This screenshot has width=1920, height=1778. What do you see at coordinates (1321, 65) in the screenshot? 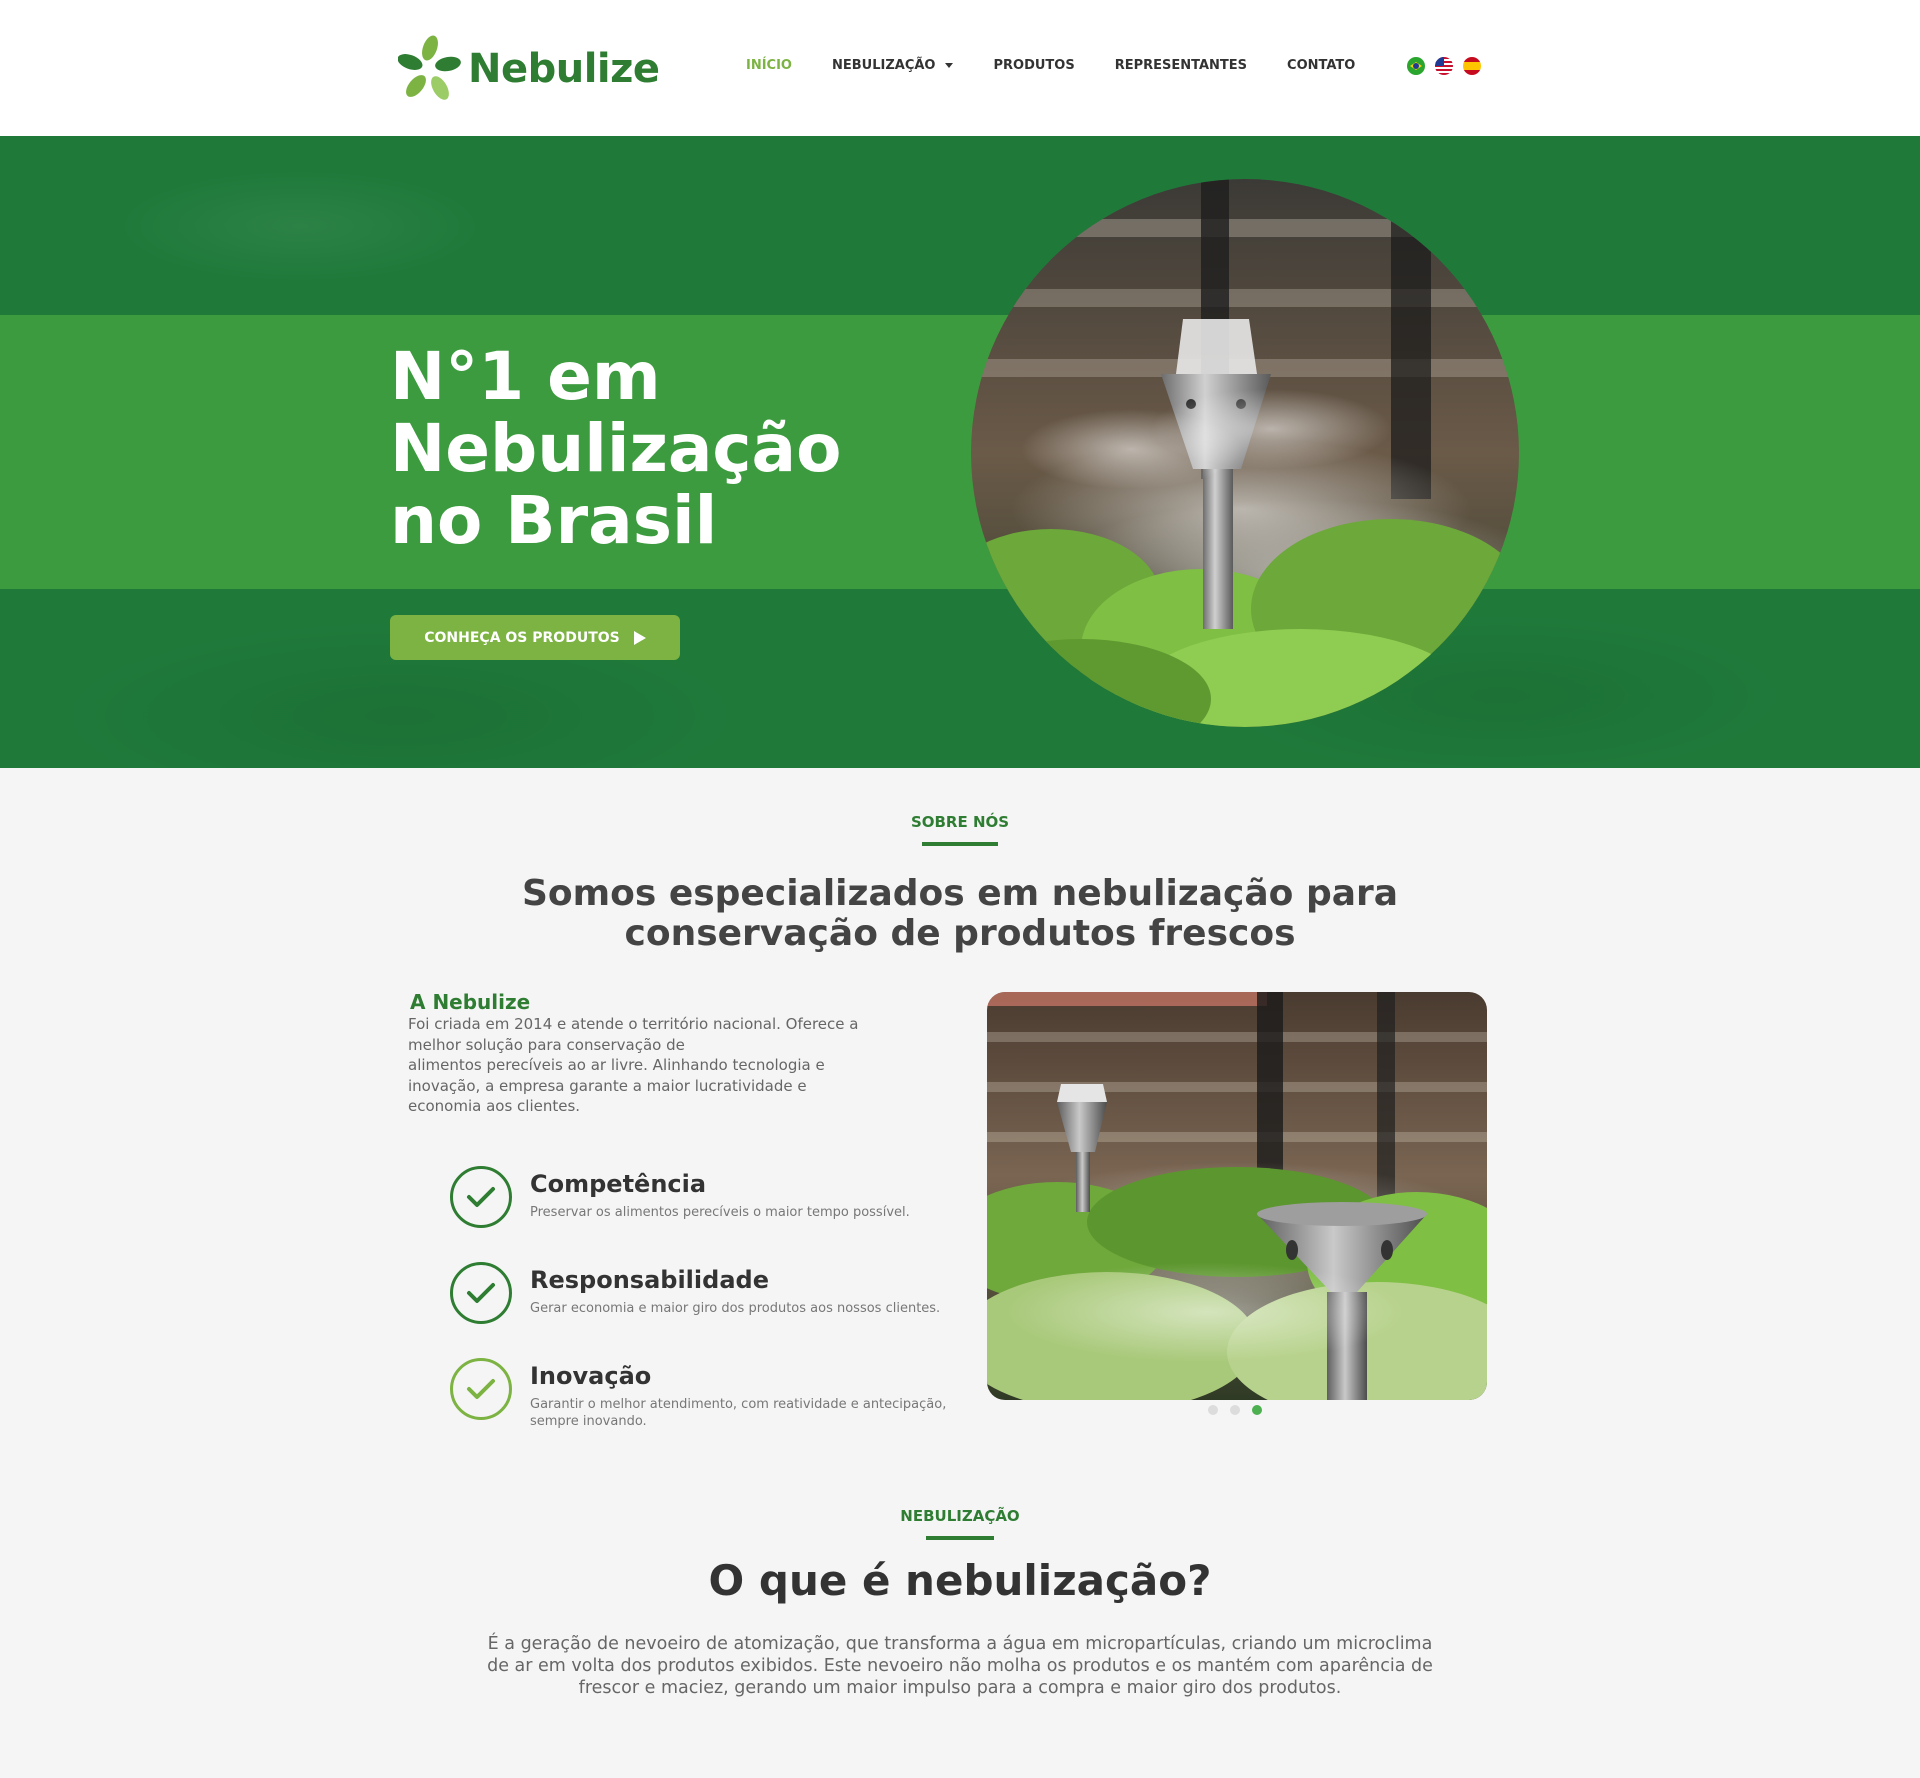
I see `nav-item-contato: CONTATO` at bounding box center [1321, 65].